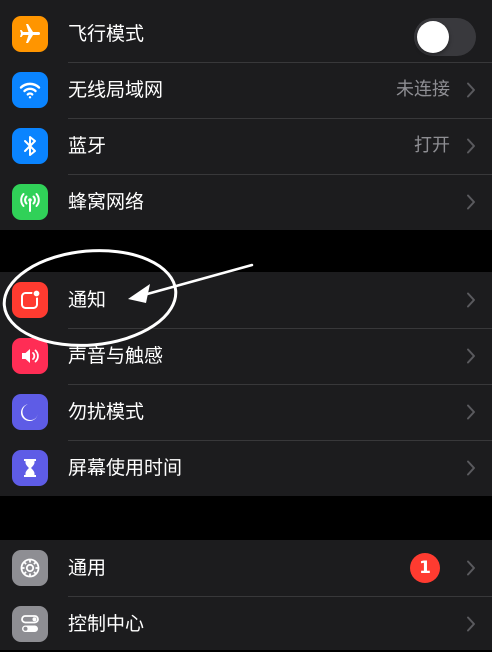  I want to click on sounds-row: 声音与触感, so click(246, 356).